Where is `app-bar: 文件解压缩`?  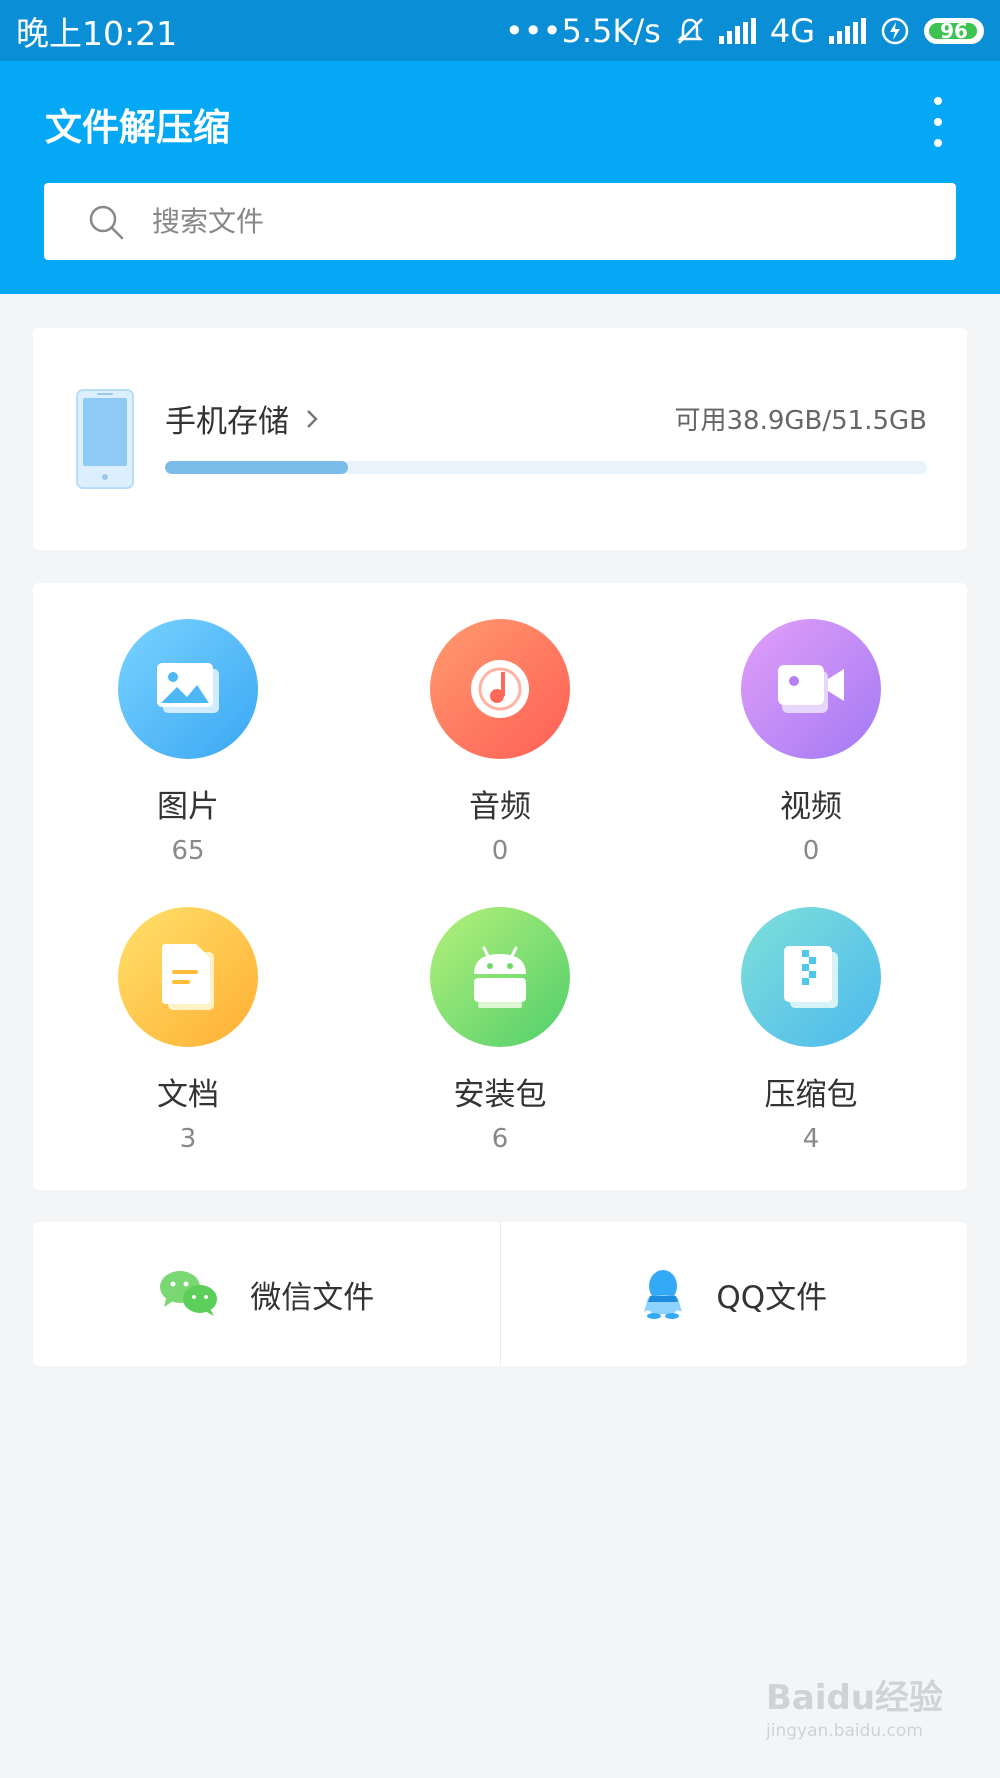 app-bar: 文件解压缩 is located at coordinates (500, 177).